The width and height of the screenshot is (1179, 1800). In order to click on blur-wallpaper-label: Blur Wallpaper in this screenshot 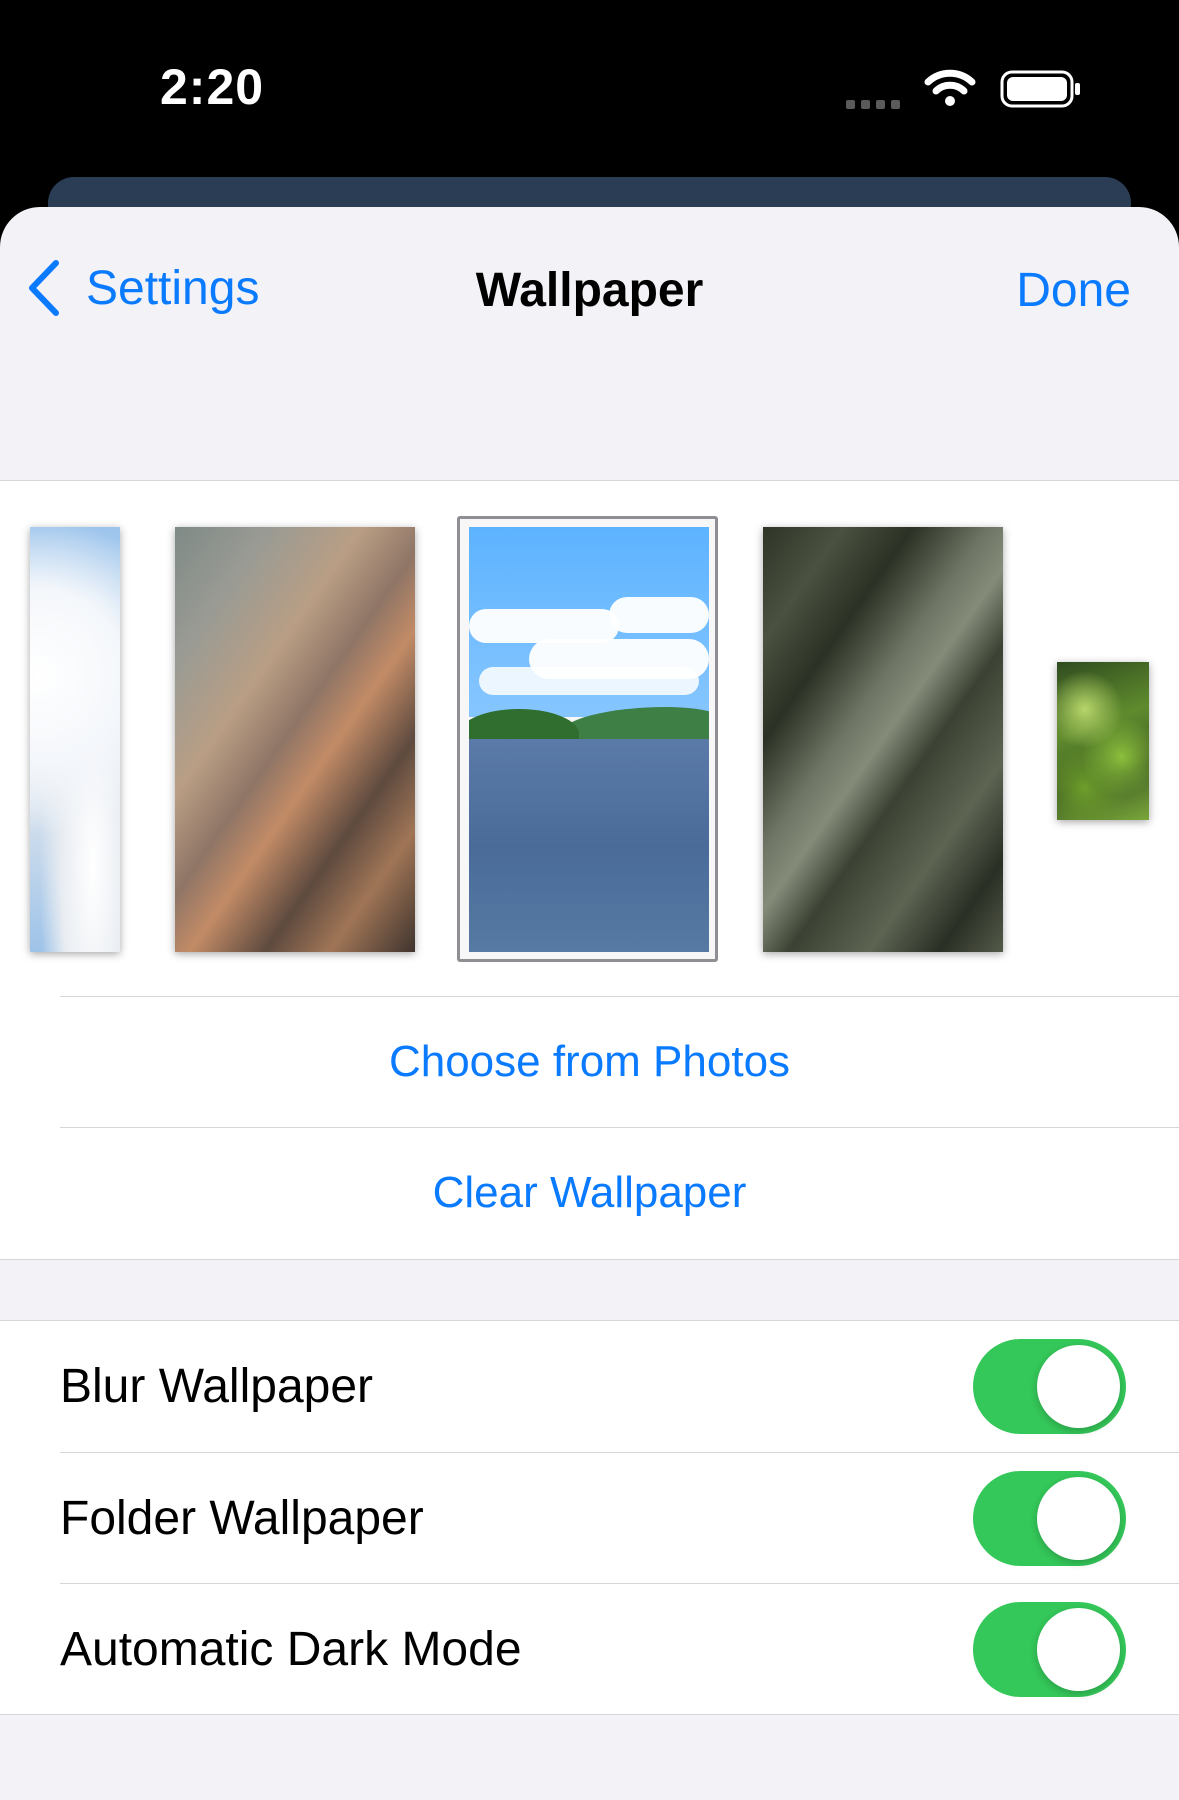, I will do `click(217, 1386)`.